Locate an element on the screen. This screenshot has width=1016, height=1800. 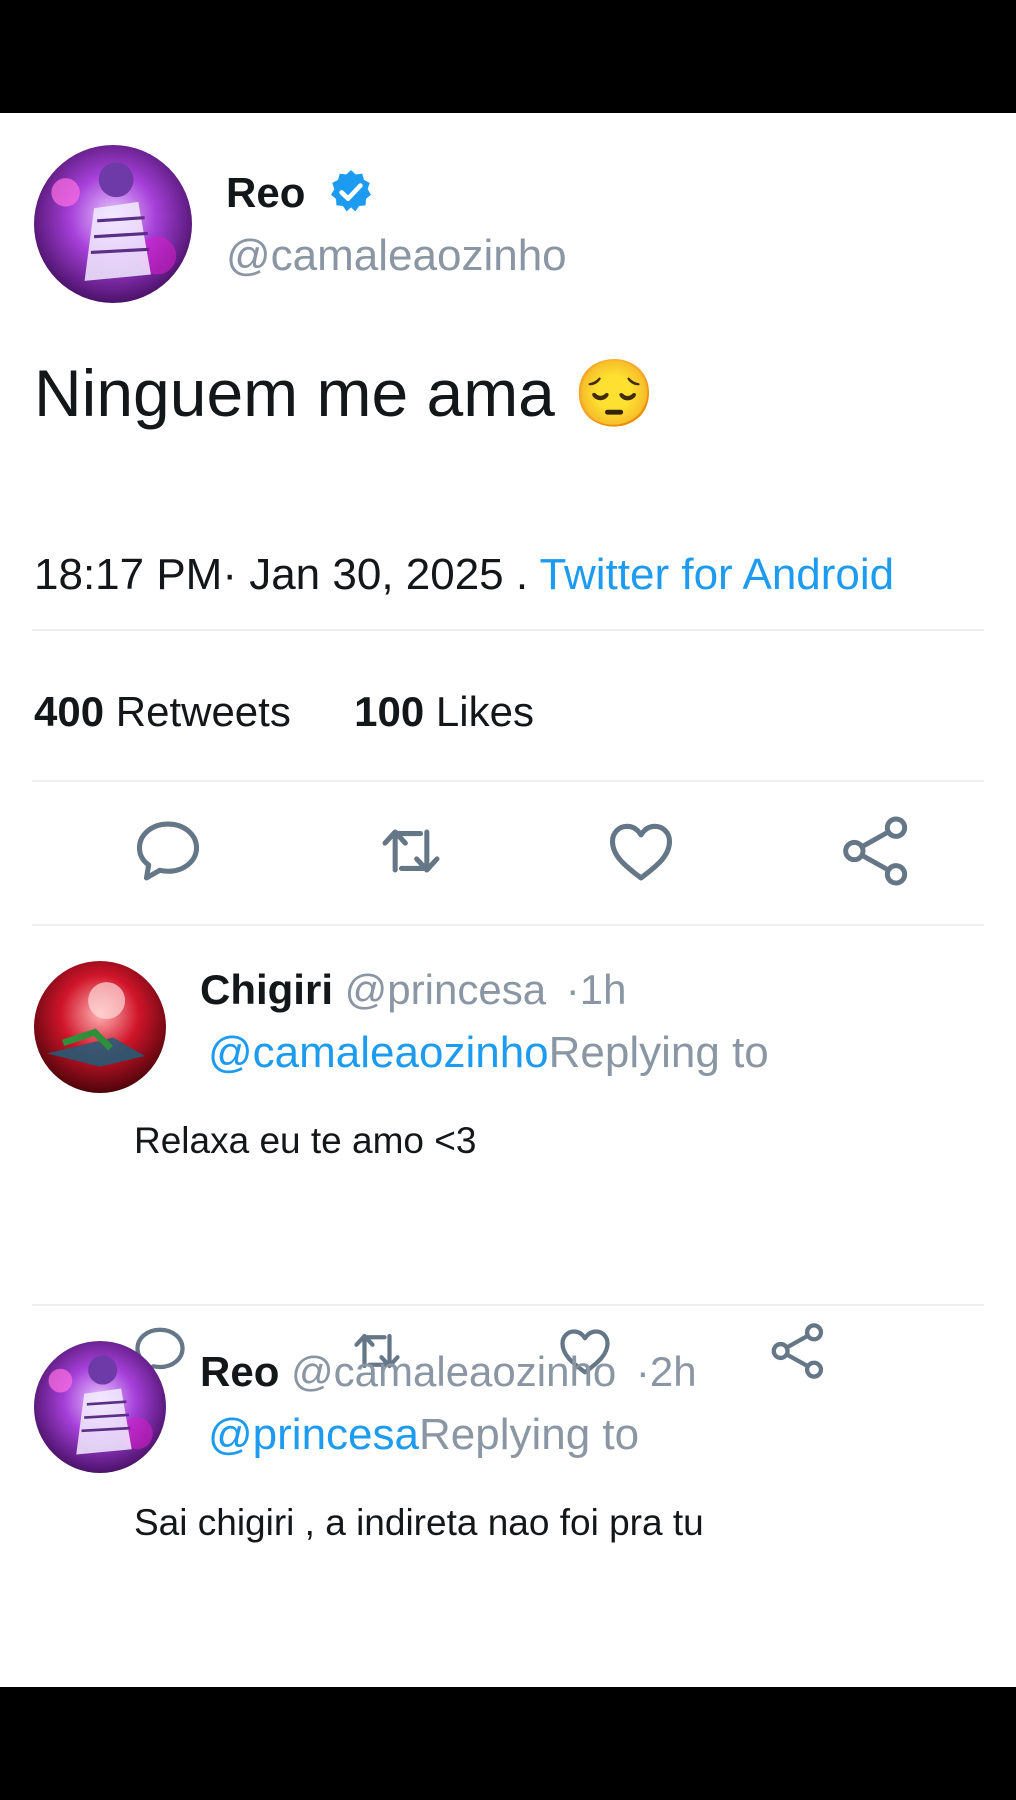
reply-header: Chigiri @princesa ·1h is located at coordinates (413, 990).